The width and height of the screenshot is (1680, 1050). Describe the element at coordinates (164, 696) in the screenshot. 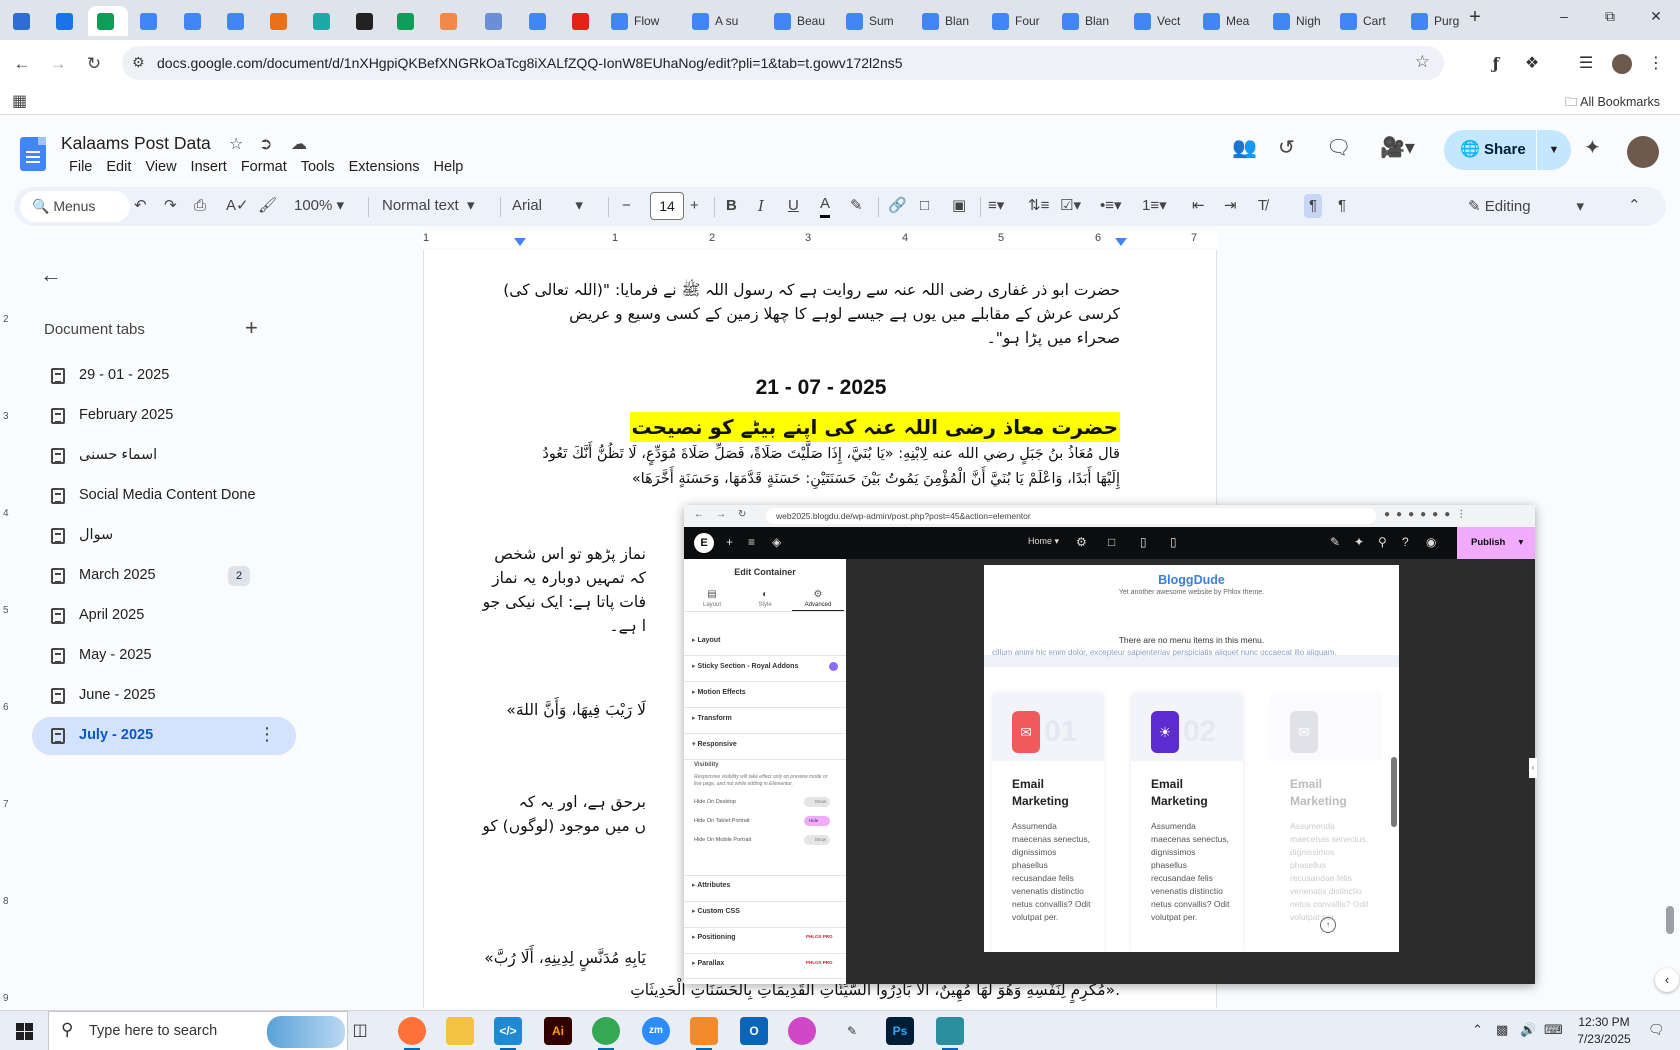

I see `sidebar-tab: June - 2025` at that location.